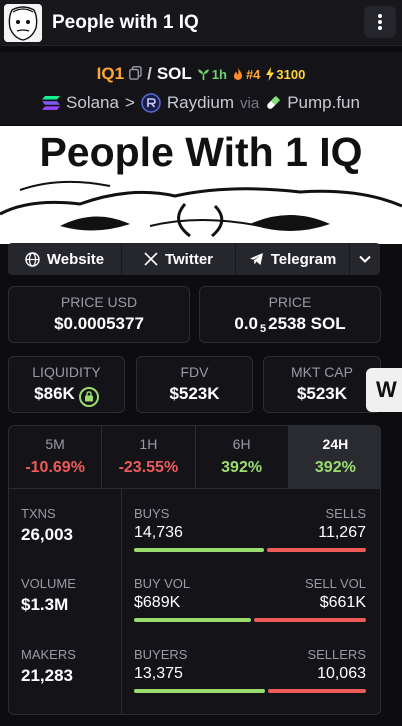 Image resolution: width=402 pixels, height=726 pixels. I want to click on fdv-value: $523K, so click(194, 393).